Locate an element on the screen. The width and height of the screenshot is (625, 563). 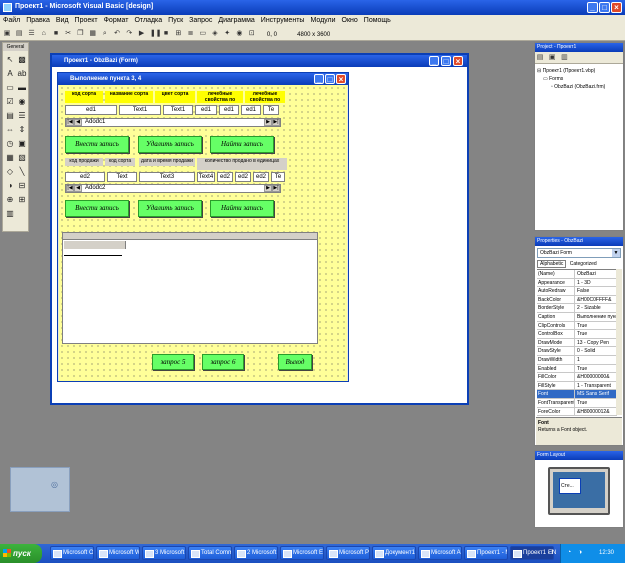
pointer-icon: ↖ is located at coordinates (10, 60).